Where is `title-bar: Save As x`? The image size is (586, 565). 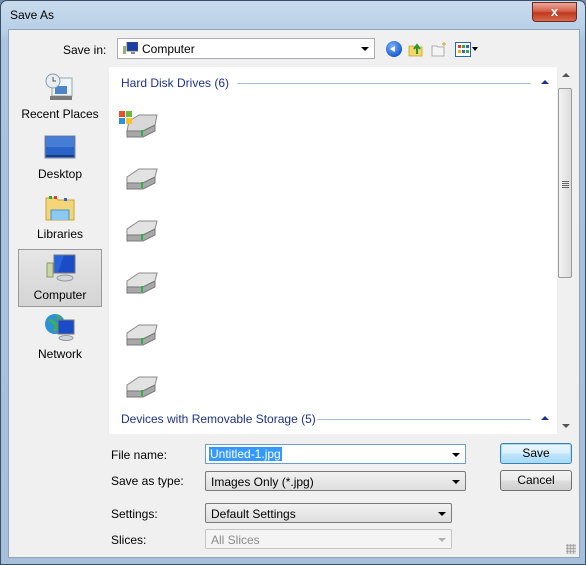 title-bar: Save As x is located at coordinates (293, 15).